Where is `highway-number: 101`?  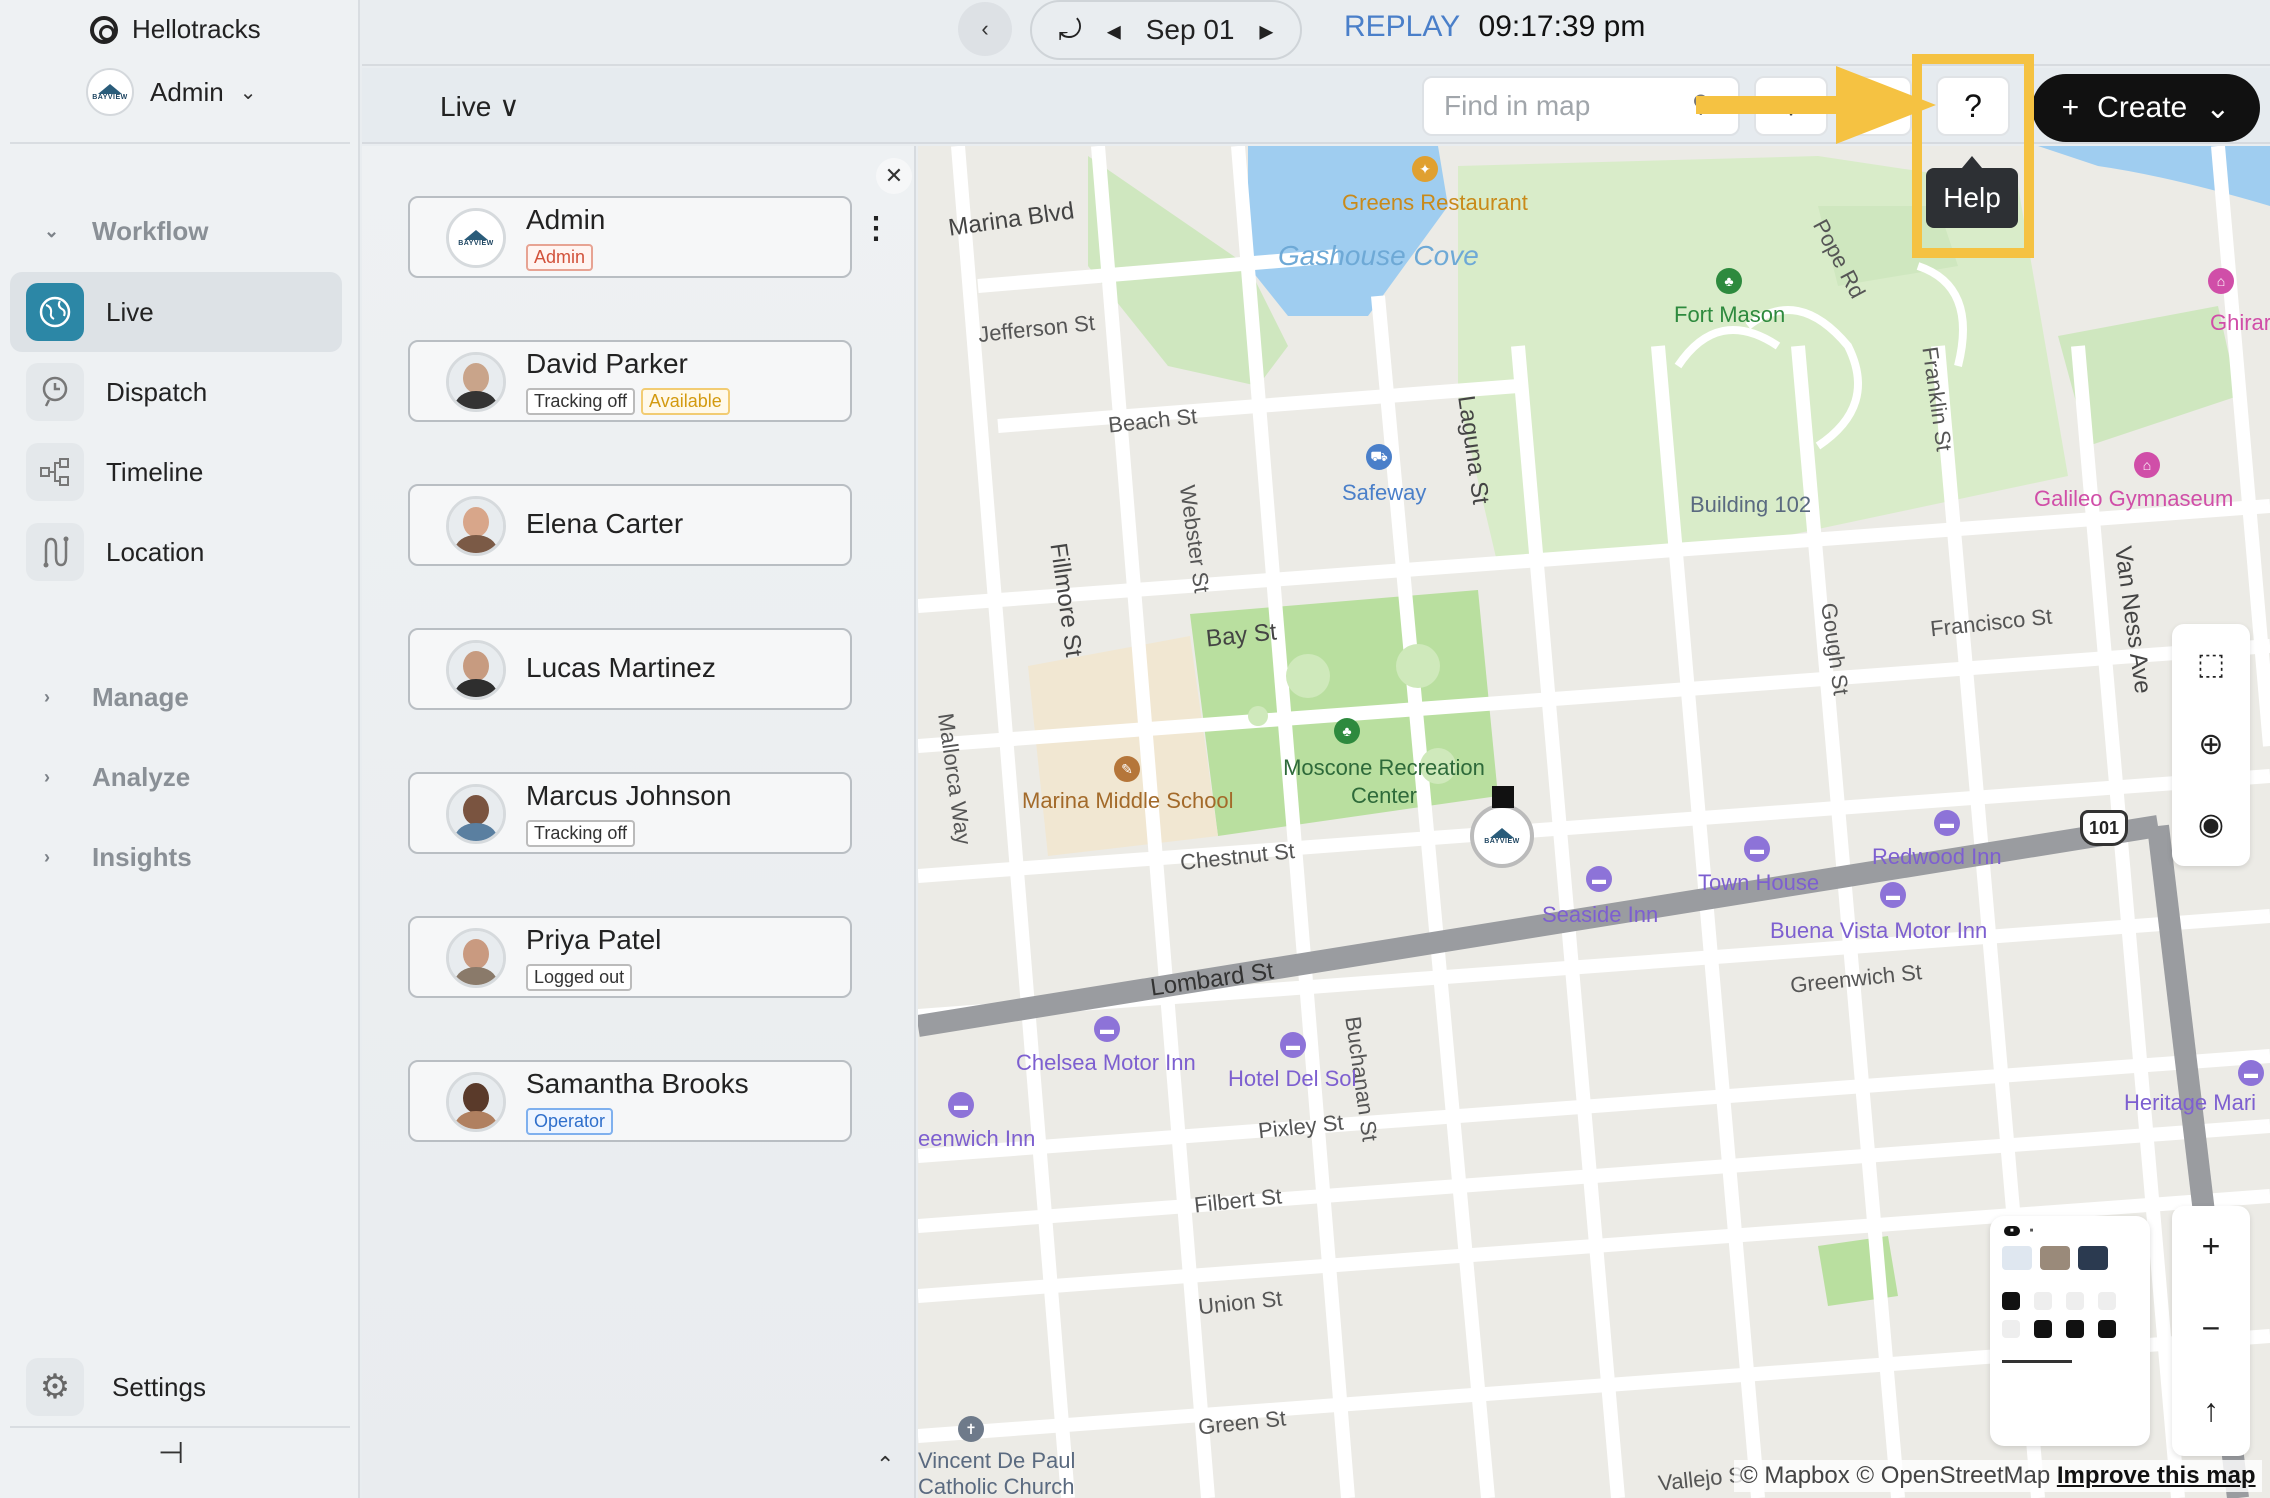
highway-number: 101 is located at coordinates (2104, 827).